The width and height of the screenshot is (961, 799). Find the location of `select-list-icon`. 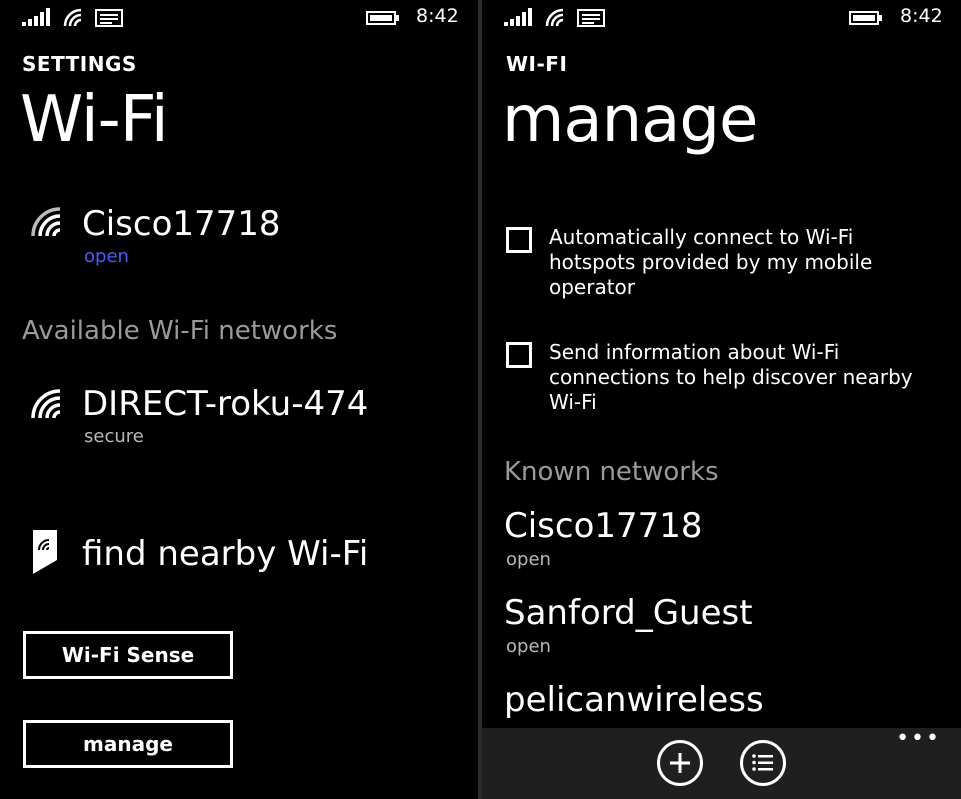

select-list-icon is located at coordinates (762, 762).